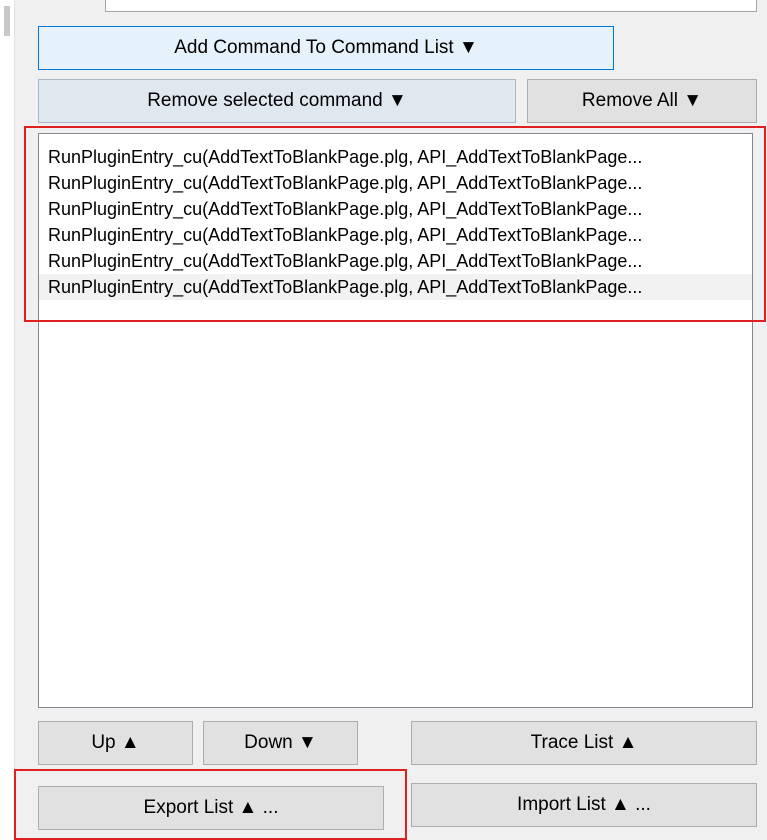 The width and height of the screenshot is (767, 840). Describe the element at coordinates (431, 6) in the screenshot. I see `command-input-field` at that location.